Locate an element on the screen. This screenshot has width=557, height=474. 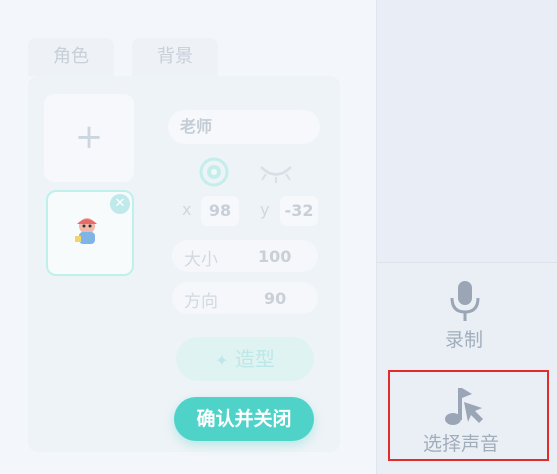
microphone-icon is located at coordinates (465, 303).